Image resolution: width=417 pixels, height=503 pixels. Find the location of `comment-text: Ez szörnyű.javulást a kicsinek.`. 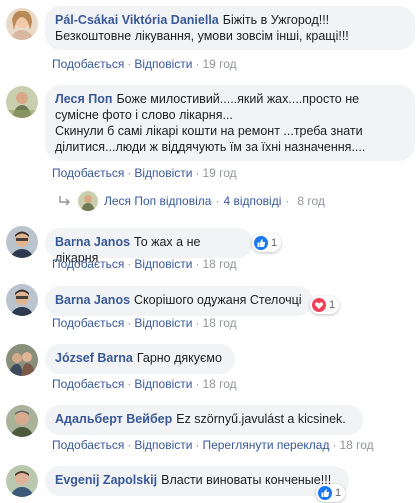

comment-text: Ez szörnyű.javulást a kicsinek. is located at coordinates (261, 419).